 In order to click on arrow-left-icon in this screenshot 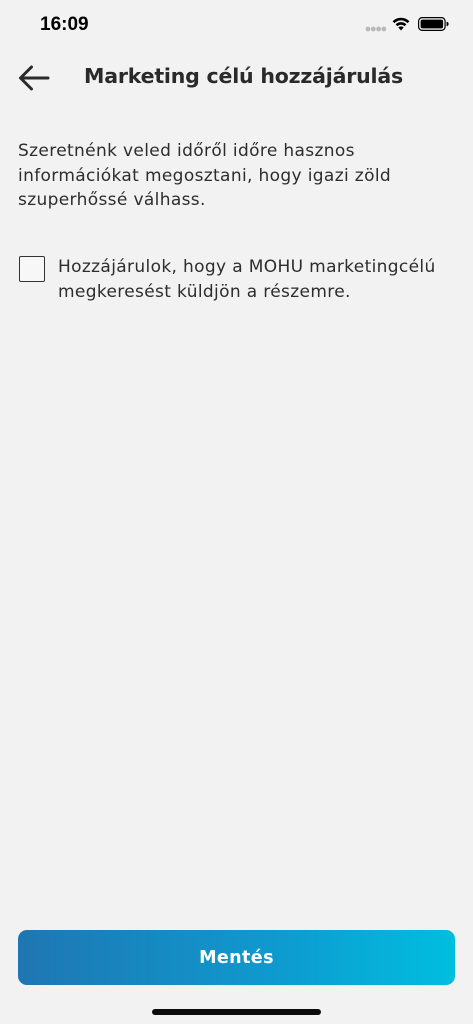, I will do `click(34, 78)`.